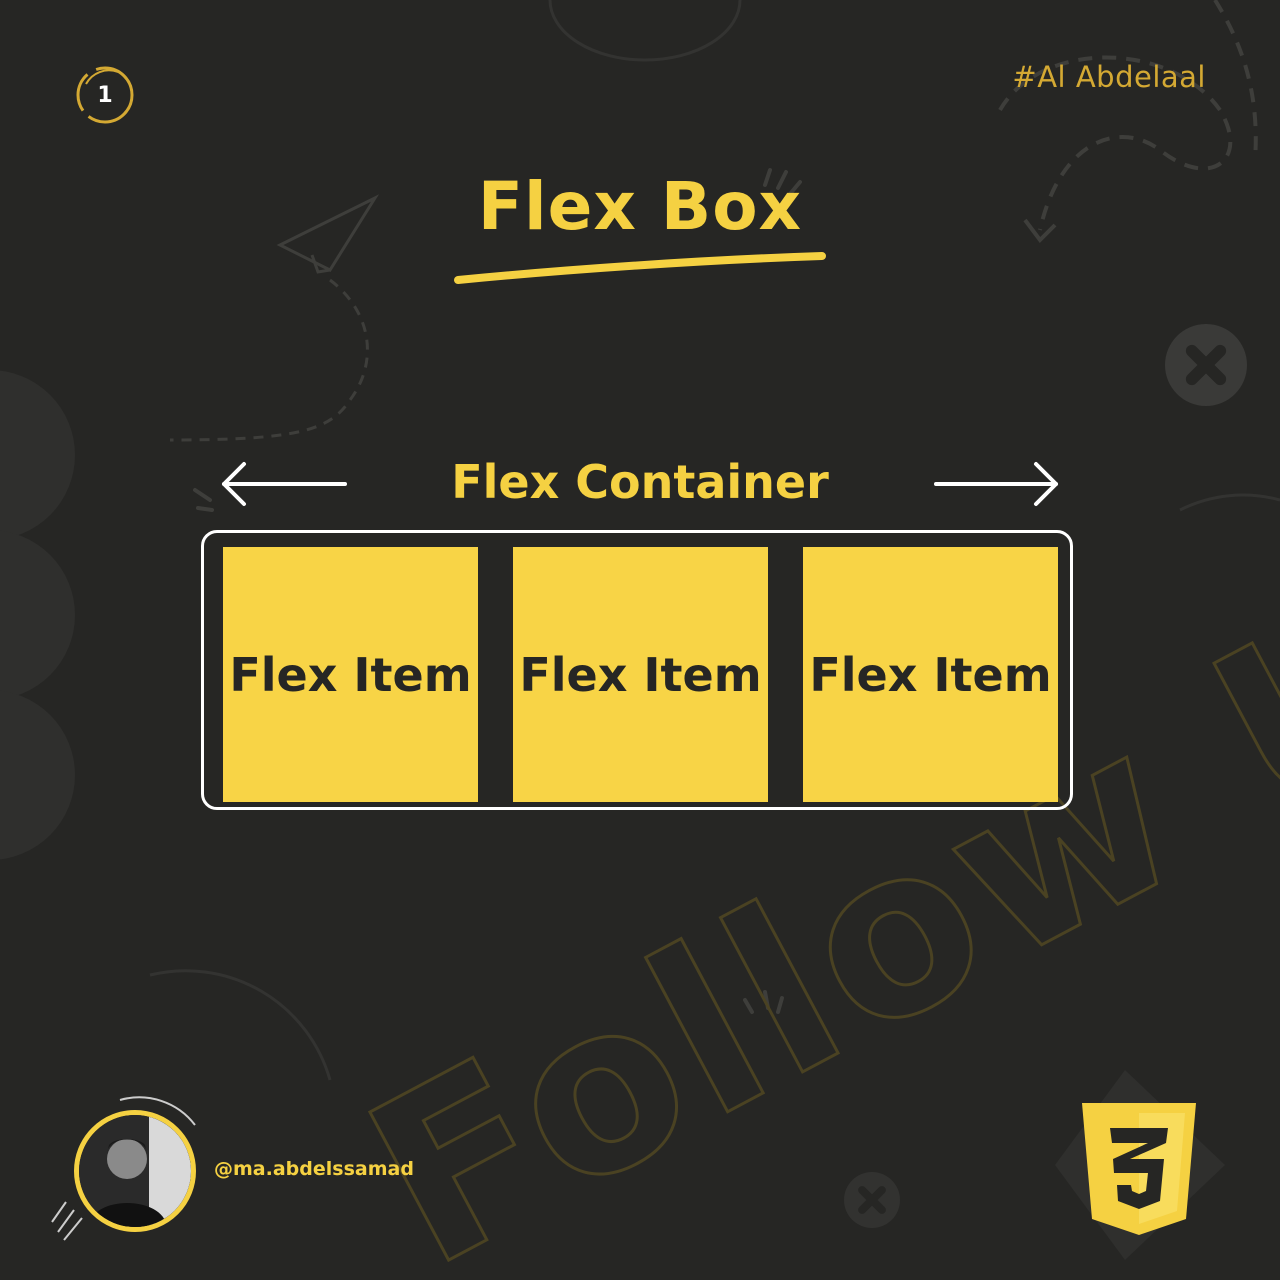  Describe the element at coordinates (640, 482) in the screenshot. I see `flex-container-label: Flex Container` at that location.